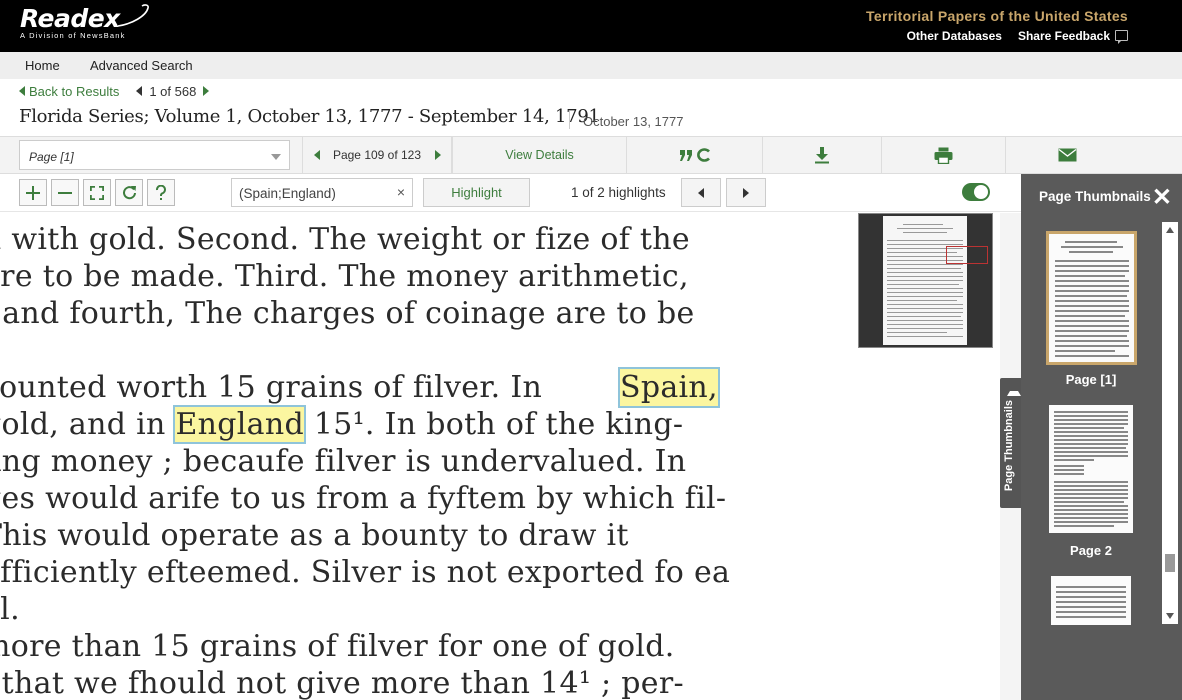 This screenshot has height=700, width=1182. I want to click on next-result-icon, so click(206, 91).